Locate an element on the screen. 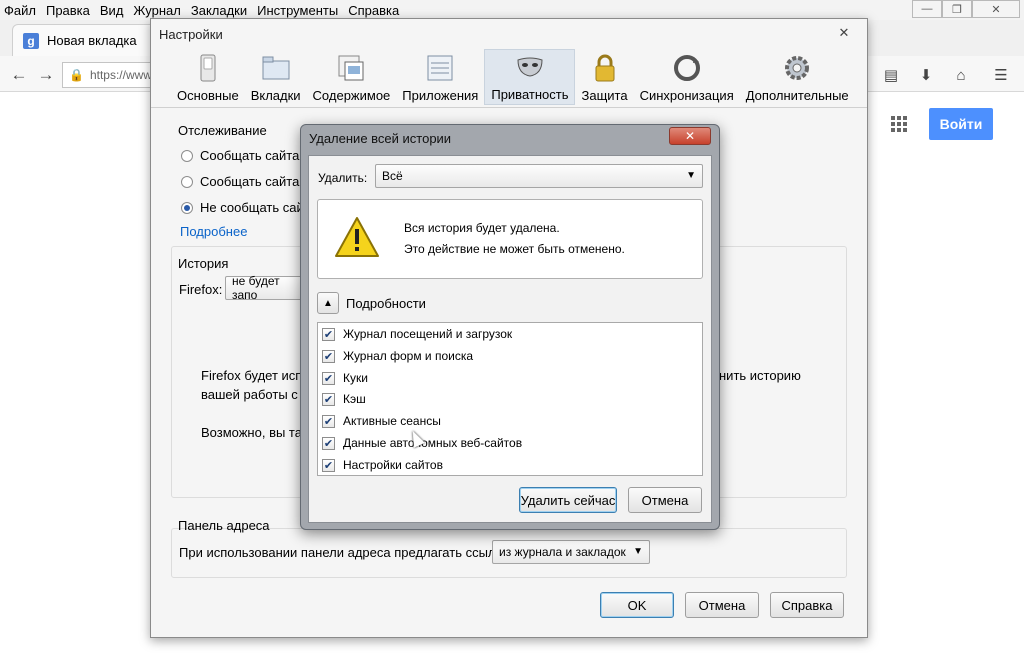  time-range-select: Всё ▼ is located at coordinates (539, 176).